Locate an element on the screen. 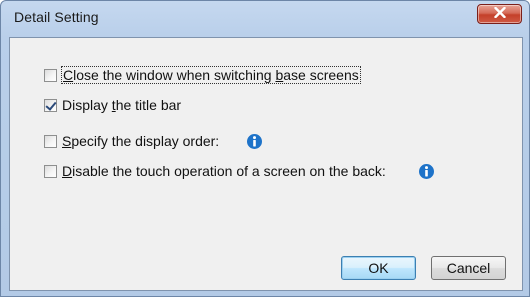  close-icon is located at coordinates (499, 14).